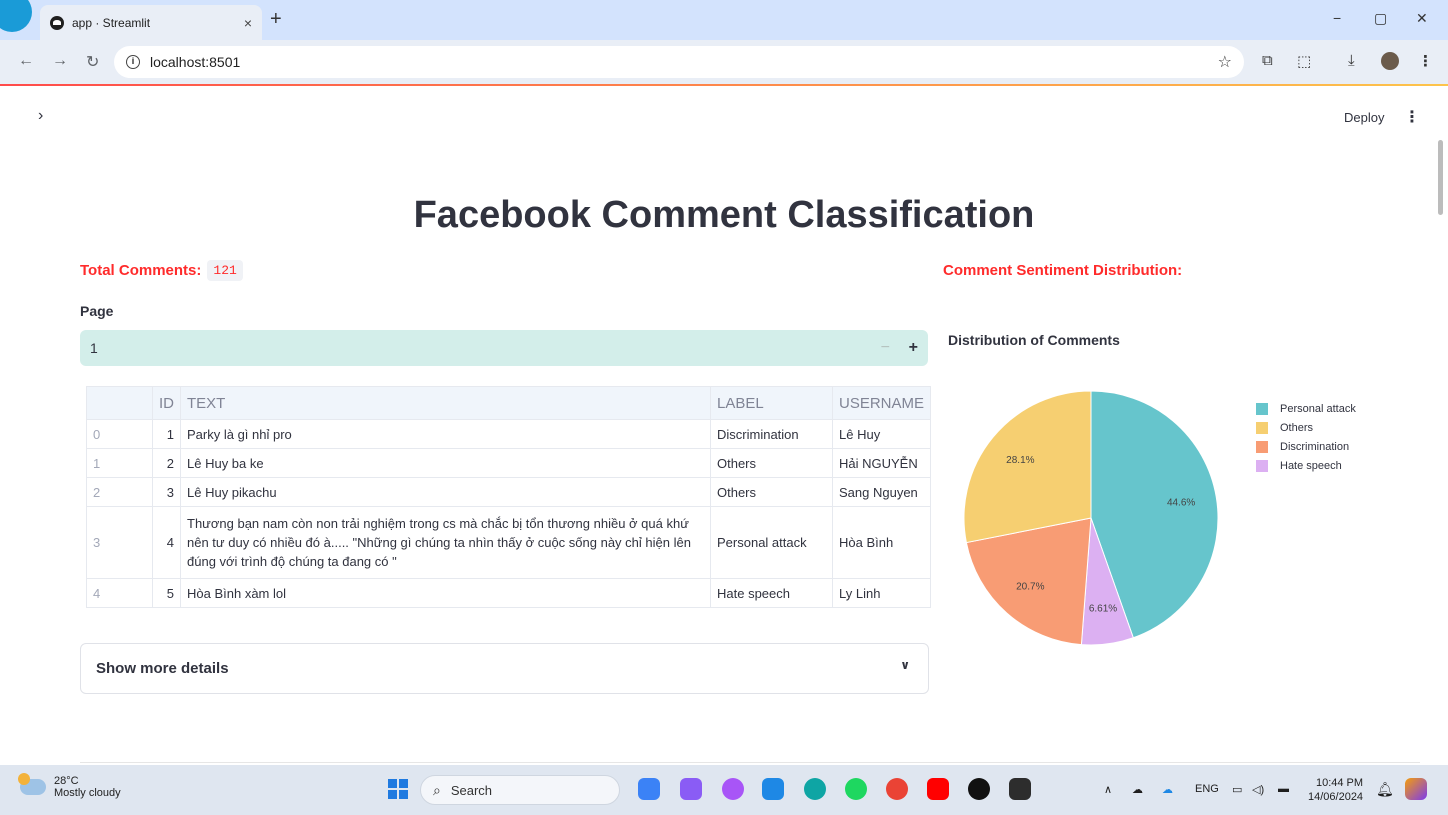 This screenshot has width=1448, height=815. I want to click on youtube-icon, so click(938, 789).